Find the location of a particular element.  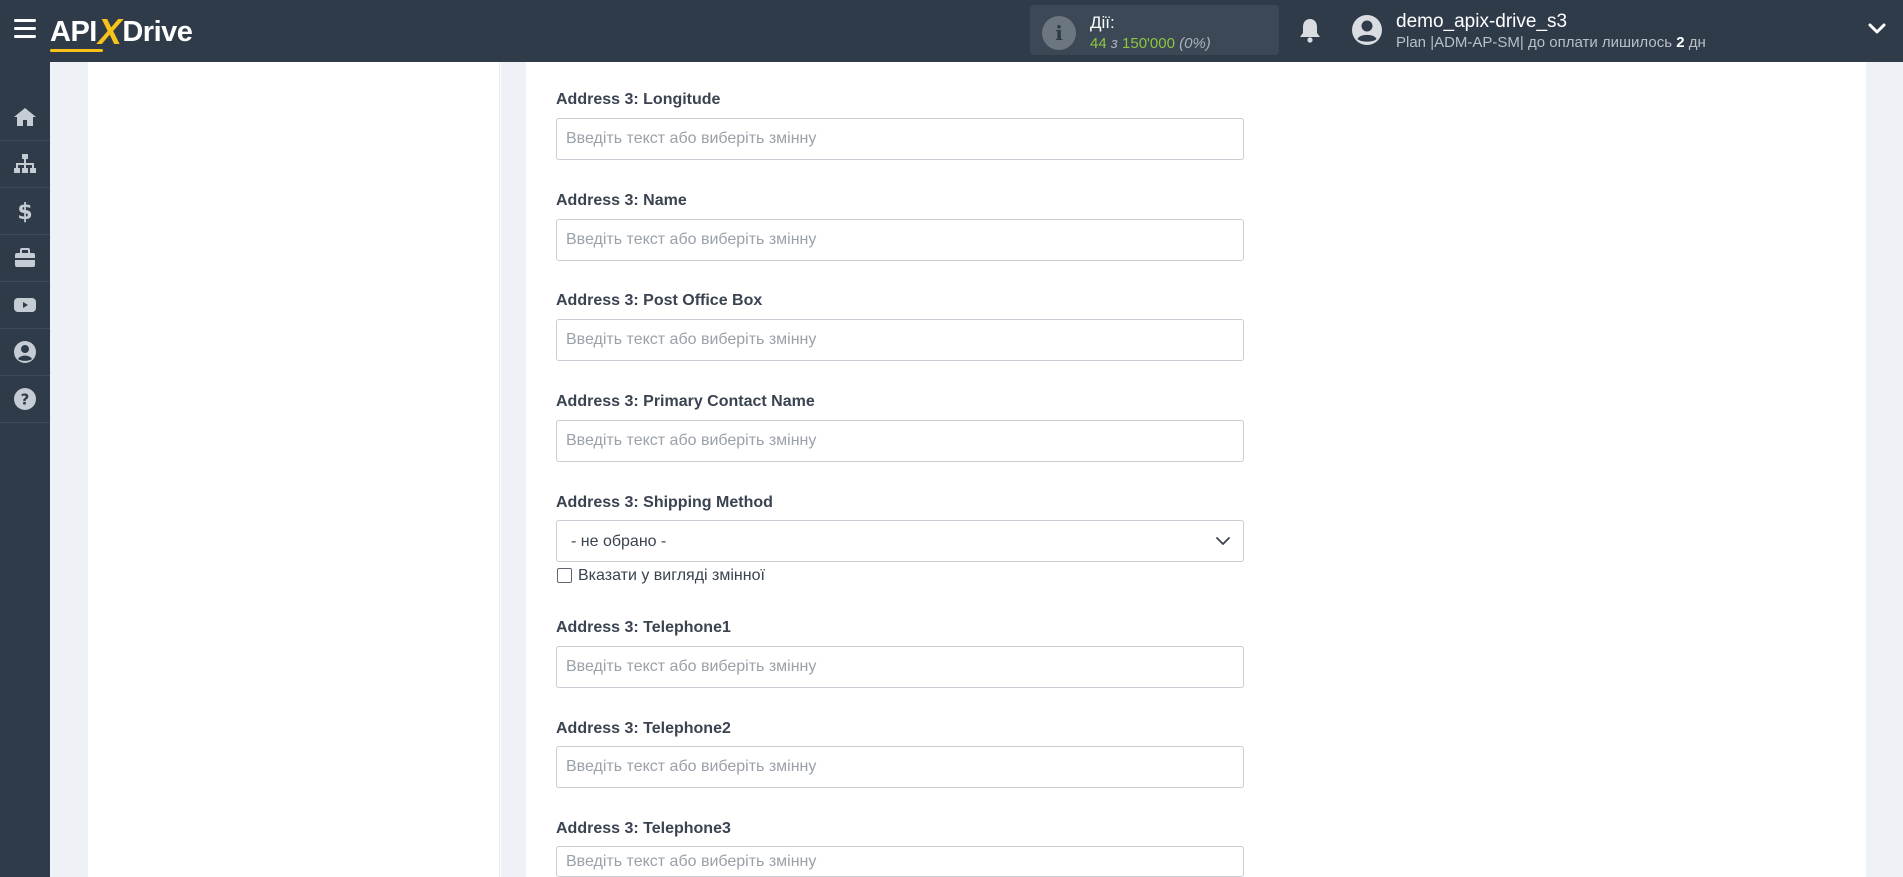

field-label-longitude: Address 3: Longitude is located at coordinates (638, 99).